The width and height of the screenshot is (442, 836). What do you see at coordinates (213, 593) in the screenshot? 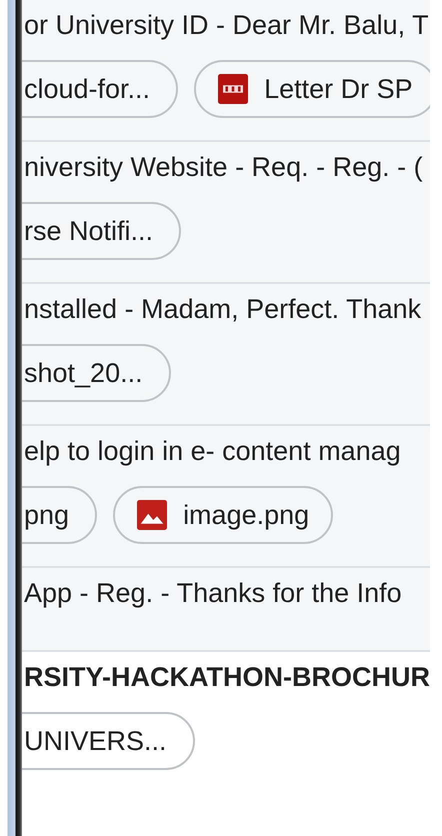
I see `email-snippet: App - Reg. - Thanks for the Info` at bounding box center [213, 593].